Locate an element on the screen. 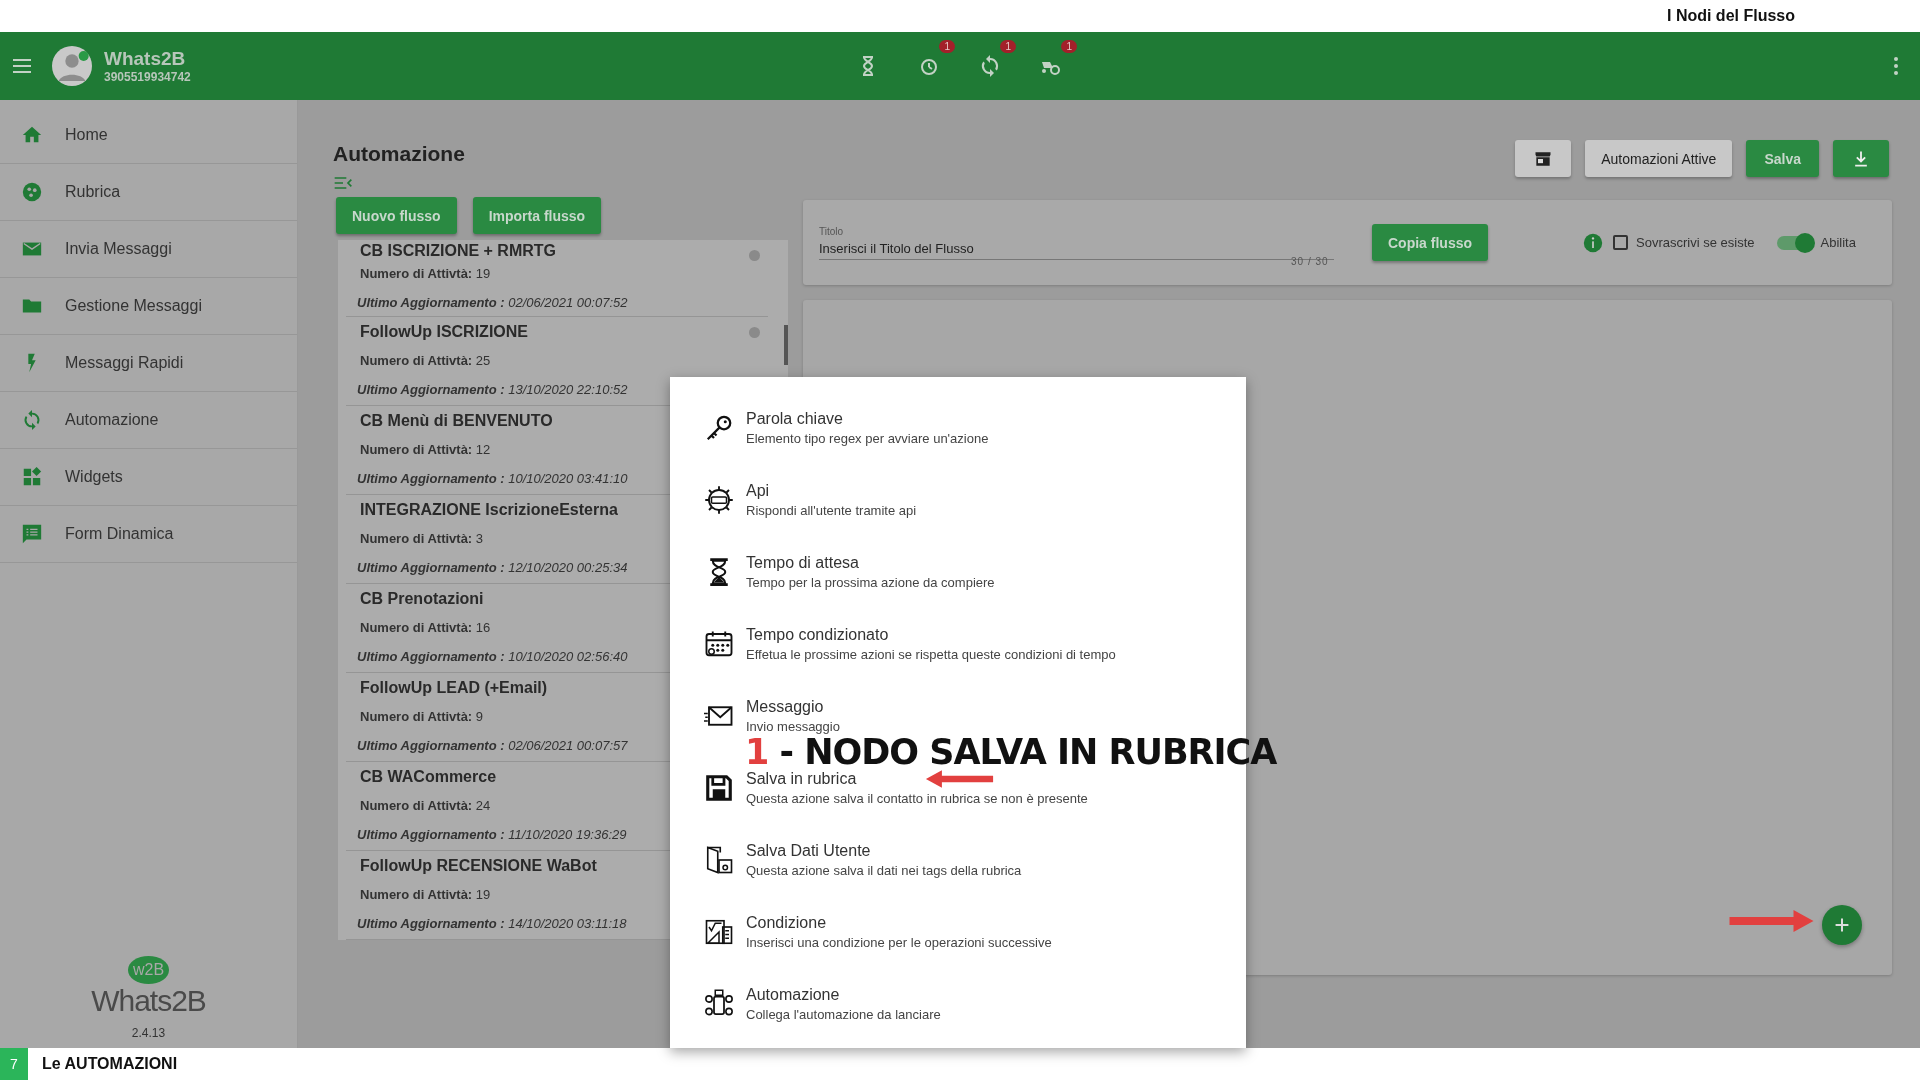 This screenshot has height=1080, width=1920. last-updated: Ultimo Aggiornamento : 11/10/2020 19:36:29 is located at coordinates (492, 834).